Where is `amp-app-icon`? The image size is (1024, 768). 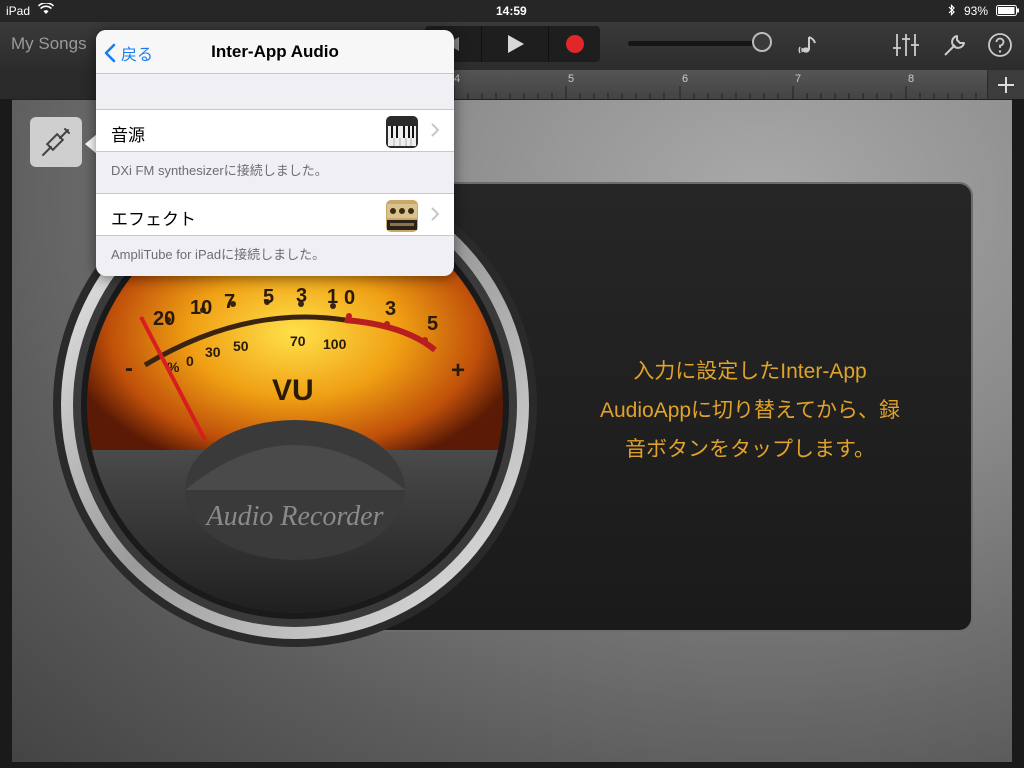 amp-app-icon is located at coordinates (402, 216).